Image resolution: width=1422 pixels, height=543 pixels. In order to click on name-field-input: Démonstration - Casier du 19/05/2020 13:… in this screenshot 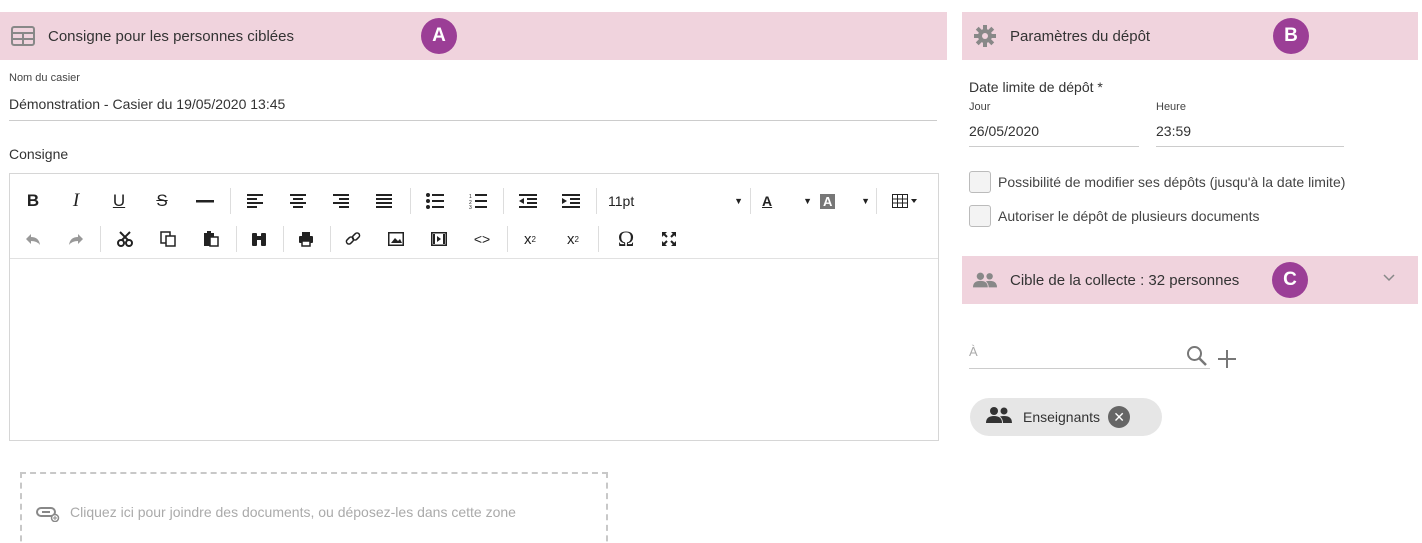, I will do `click(147, 104)`.